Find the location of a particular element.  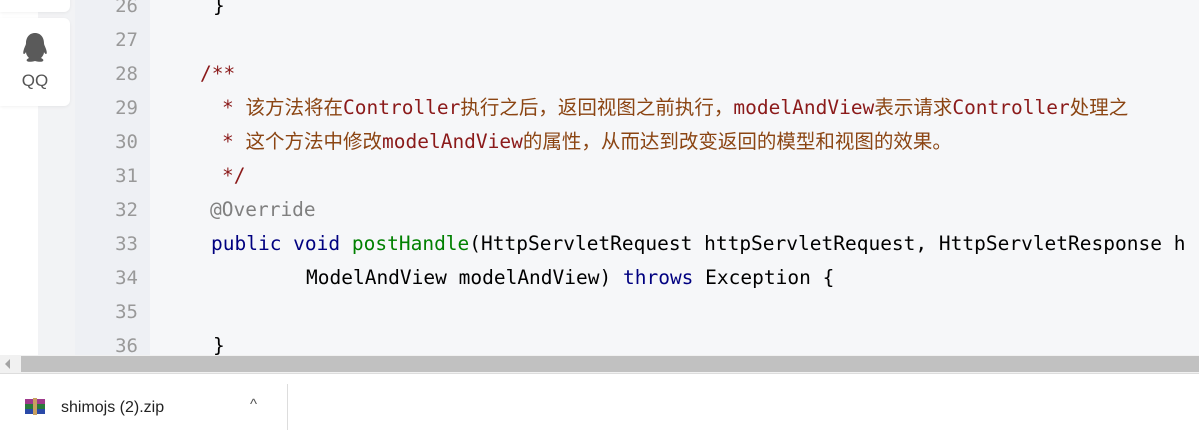

share-qq-button: QQ is located at coordinates (35, 62).